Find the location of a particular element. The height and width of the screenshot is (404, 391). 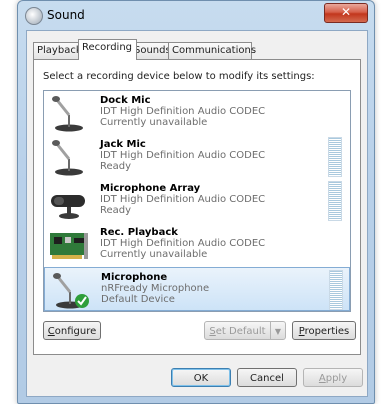

set-default-button: Set Default is located at coordinates (237, 330).